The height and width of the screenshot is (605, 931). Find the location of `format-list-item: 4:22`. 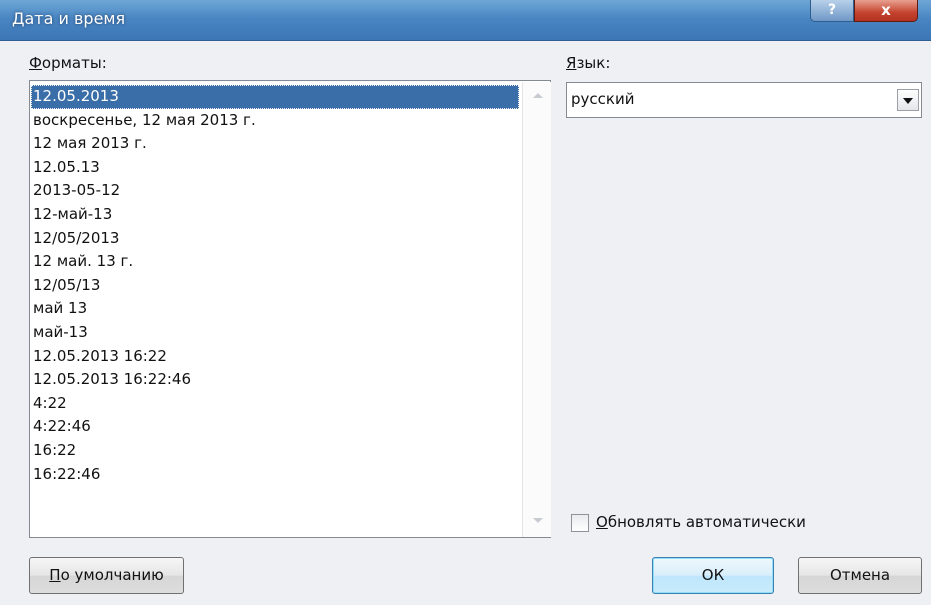

format-list-item: 4:22 is located at coordinates (276, 404).